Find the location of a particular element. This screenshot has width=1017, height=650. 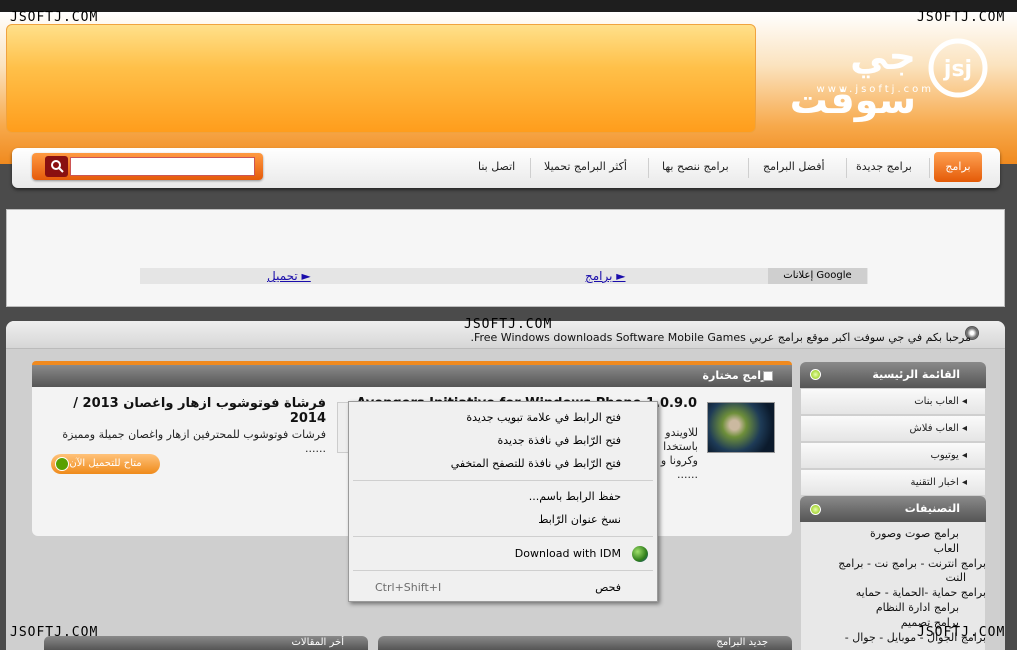

ad-links-bar is located at coordinates (504, 276).